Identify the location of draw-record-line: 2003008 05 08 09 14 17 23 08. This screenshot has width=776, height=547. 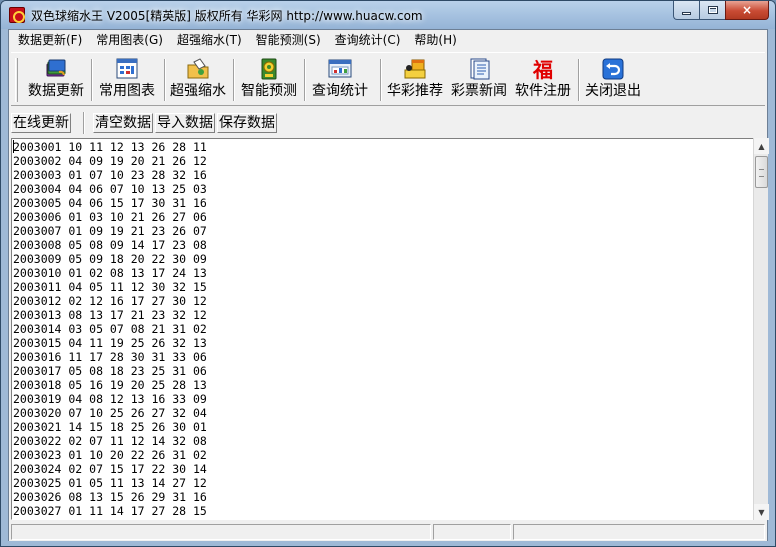
(110, 245).